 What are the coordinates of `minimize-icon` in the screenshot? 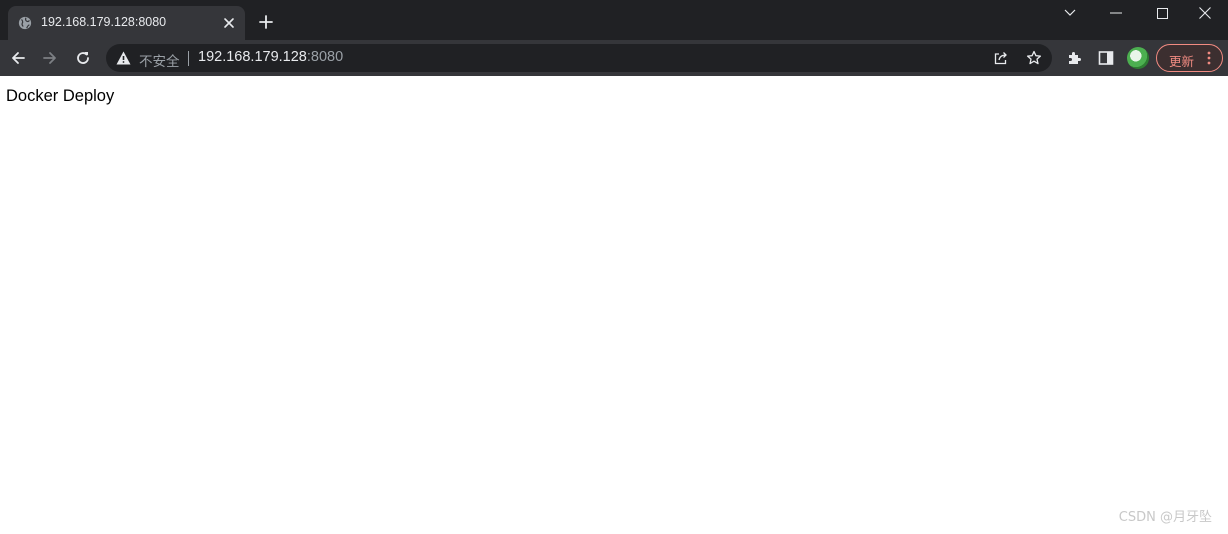 It's located at (1116, 13).